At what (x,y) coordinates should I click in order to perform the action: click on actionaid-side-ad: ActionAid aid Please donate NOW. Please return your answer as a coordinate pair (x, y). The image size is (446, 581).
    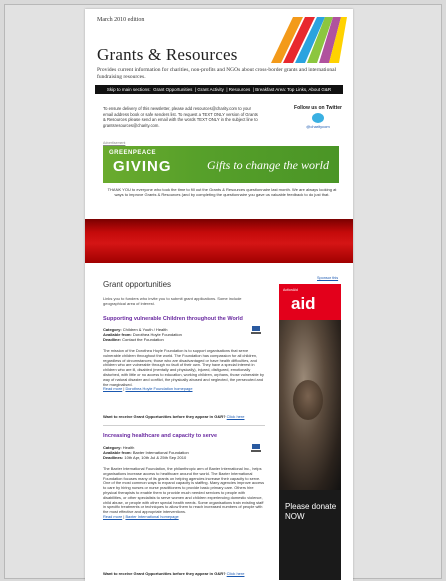
    Looking at the image, I should click on (310, 432).